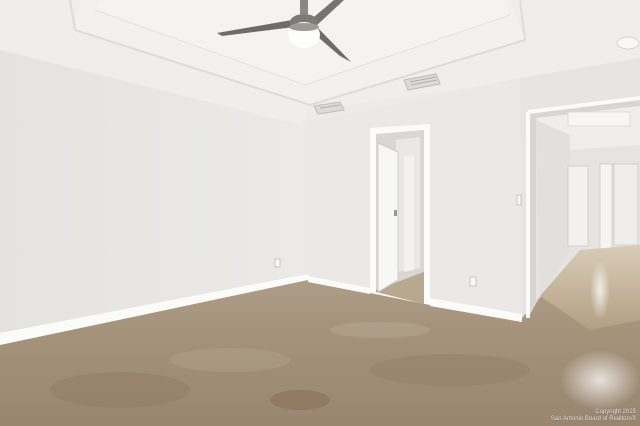  What do you see at coordinates (473, 281) in the screenshot?
I see `wall-outlet-right` at bounding box center [473, 281].